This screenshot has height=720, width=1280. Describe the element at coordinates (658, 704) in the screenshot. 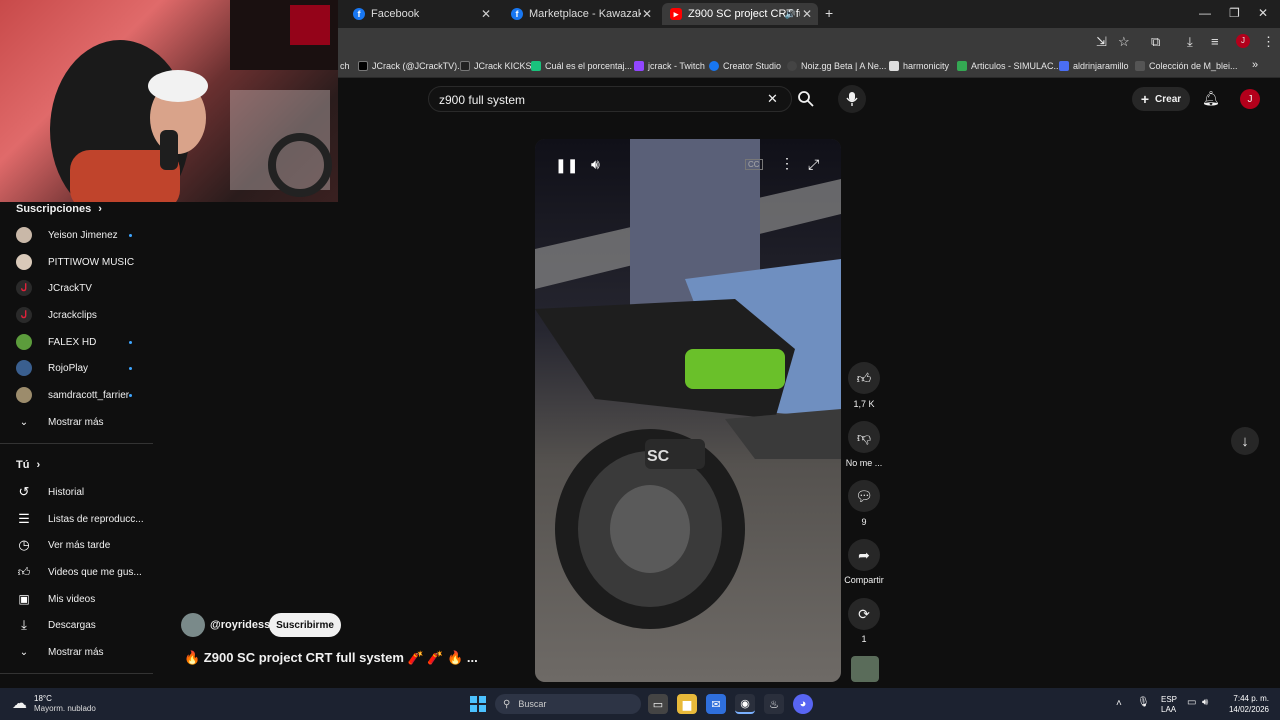

I see `task-view-icon: ▭` at that location.